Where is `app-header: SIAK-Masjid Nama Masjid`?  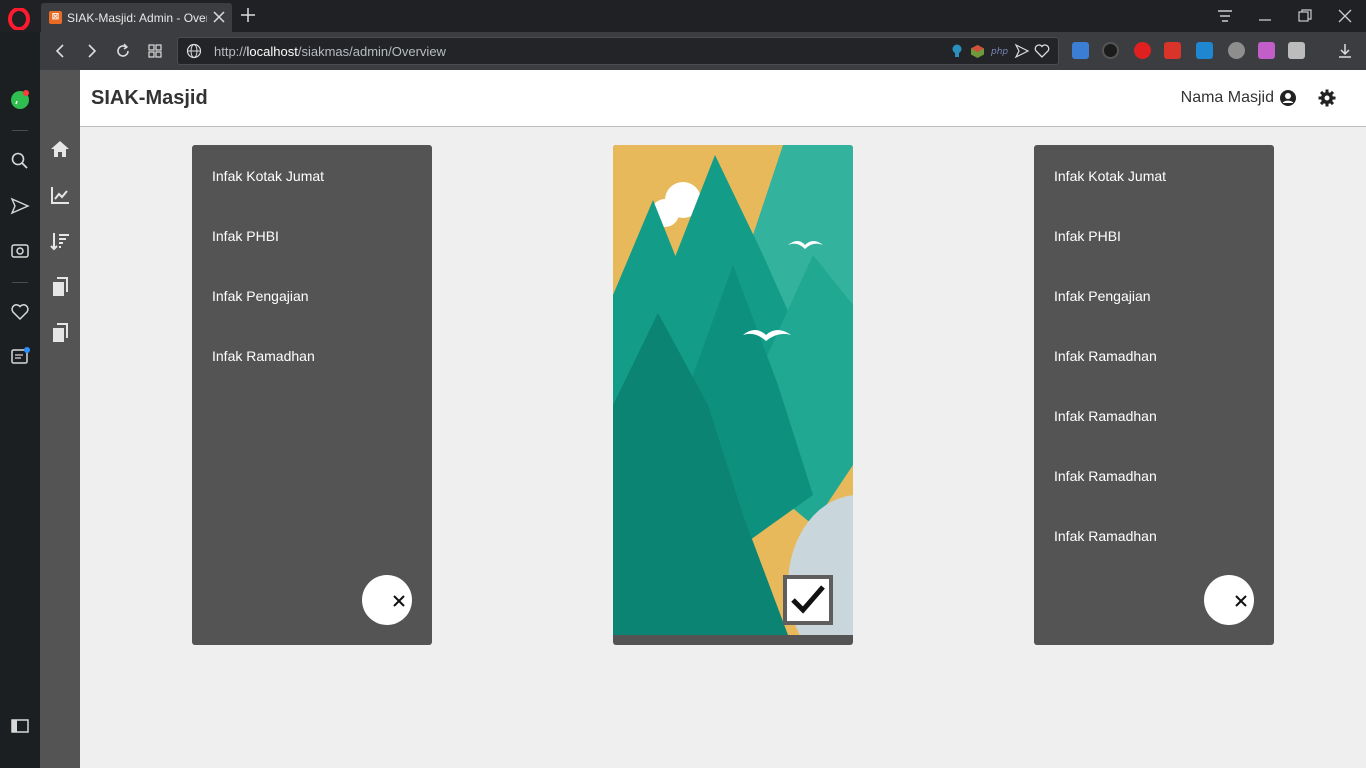 app-header: SIAK-Masjid Nama Masjid is located at coordinates (723, 98).